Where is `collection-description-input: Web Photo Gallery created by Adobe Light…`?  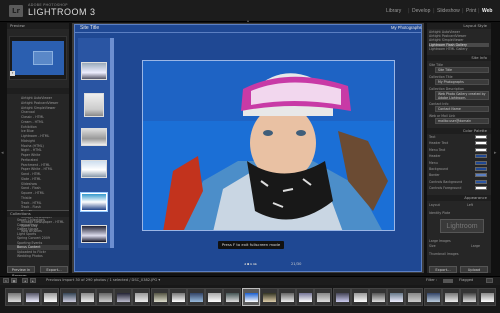
collection-description-input: Web Photo Gallery created by Adobe Light… is located at coordinates (462, 95).